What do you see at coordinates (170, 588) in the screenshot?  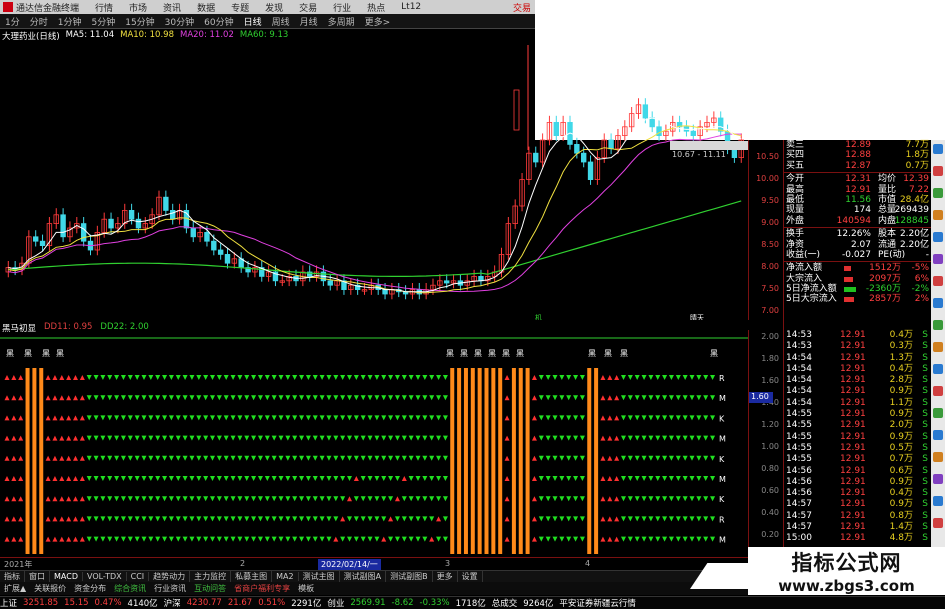 I see `info-tab: 行业资讯` at bounding box center [170, 588].